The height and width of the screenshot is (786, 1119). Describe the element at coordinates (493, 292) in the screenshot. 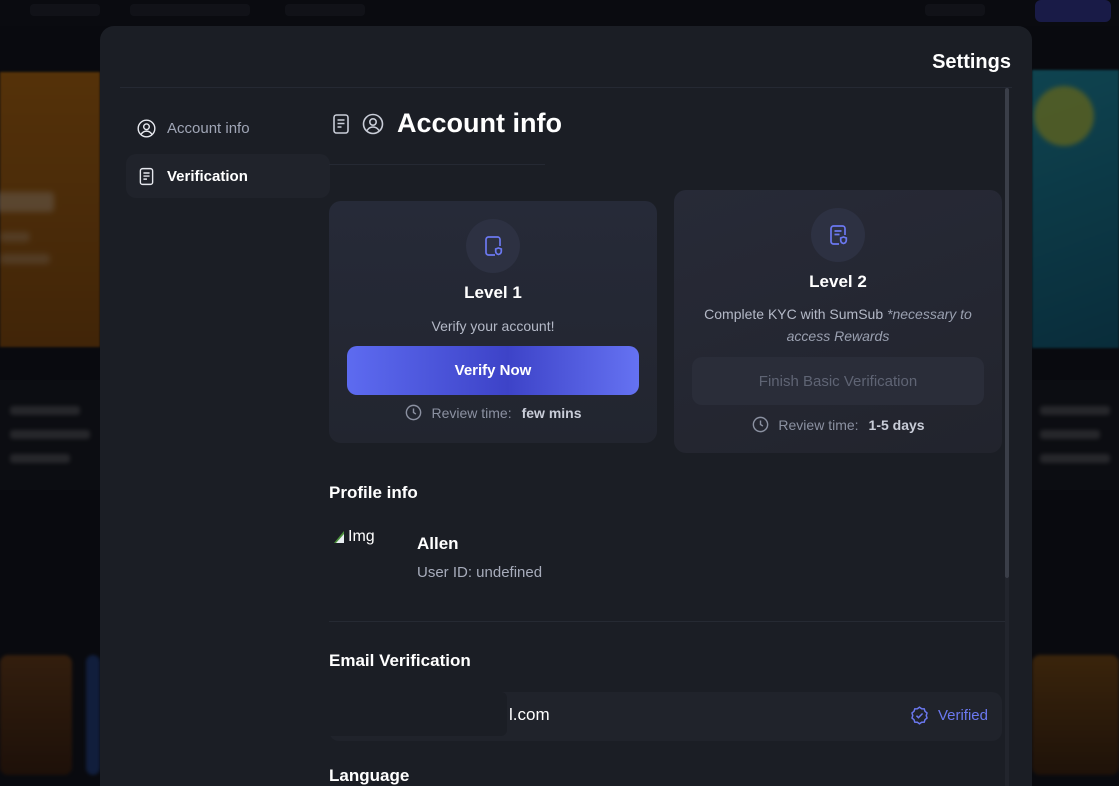

I see `level-name: Level 1` at that location.